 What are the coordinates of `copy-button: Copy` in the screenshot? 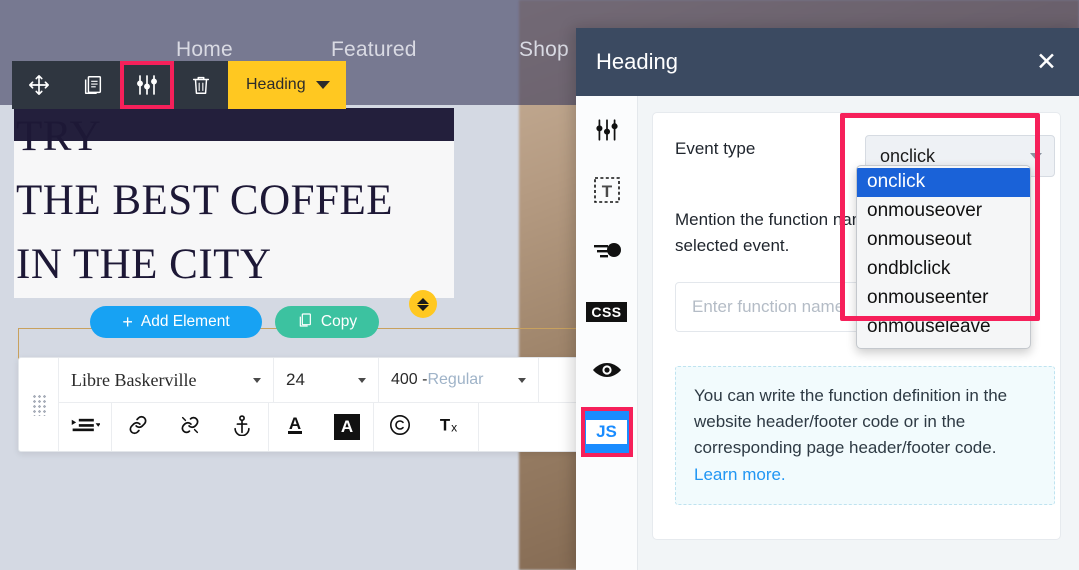 It's located at (327, 322).